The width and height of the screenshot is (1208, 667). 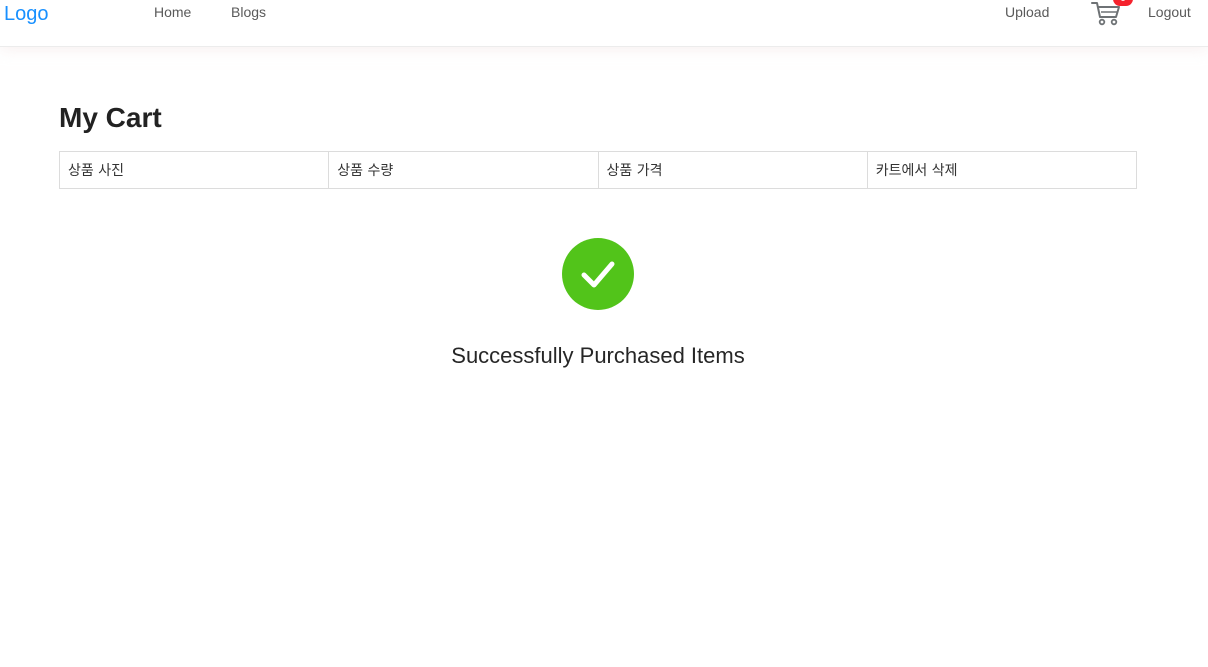 I want to click on top-navbar: Logo Home Blogs Upload 0 Logout, so click(x=604, y=23).